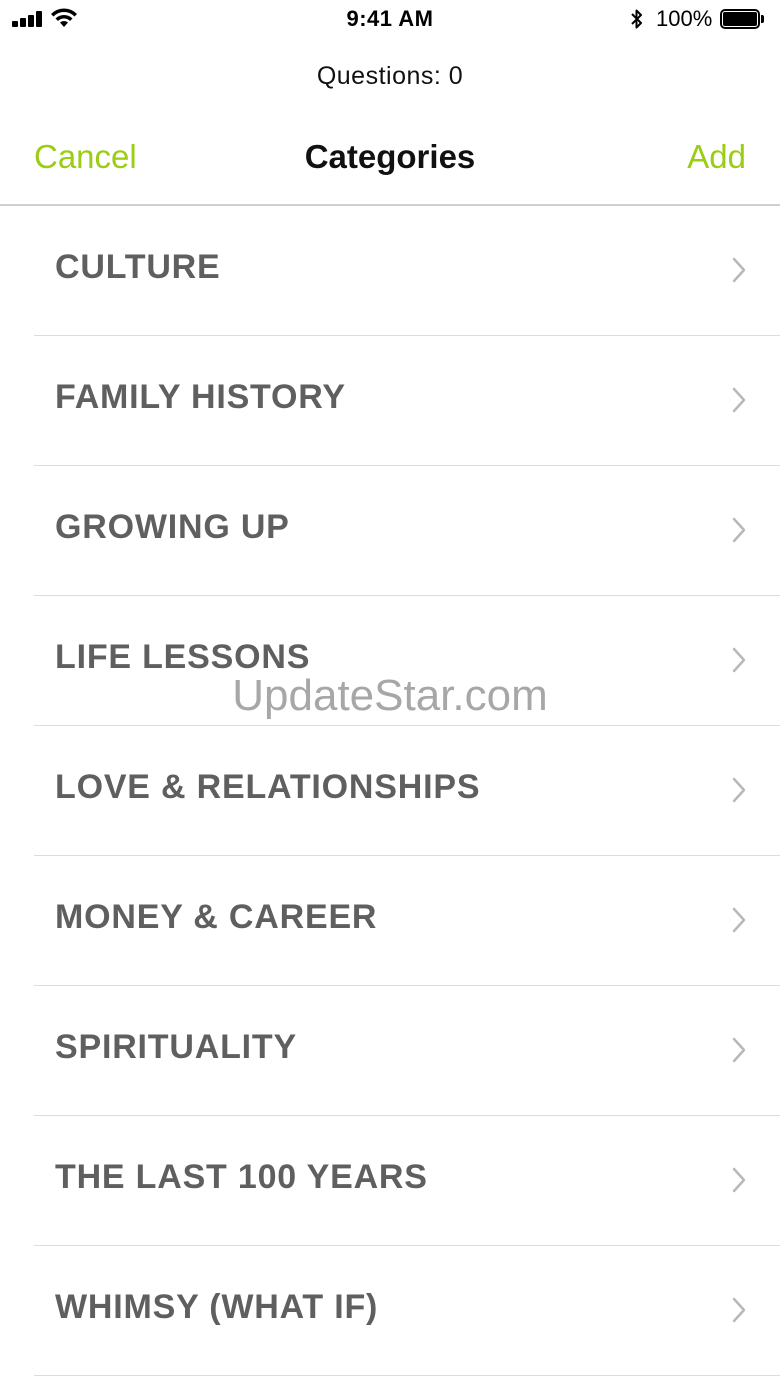 Image resolution: width=780 pixels, height=1387 pixels. What do you see at coordinates (217, 1307) in the screenshot?
I see `category-label: WHIMSY (WHAT IF)` at bounding box center [217, 1307].